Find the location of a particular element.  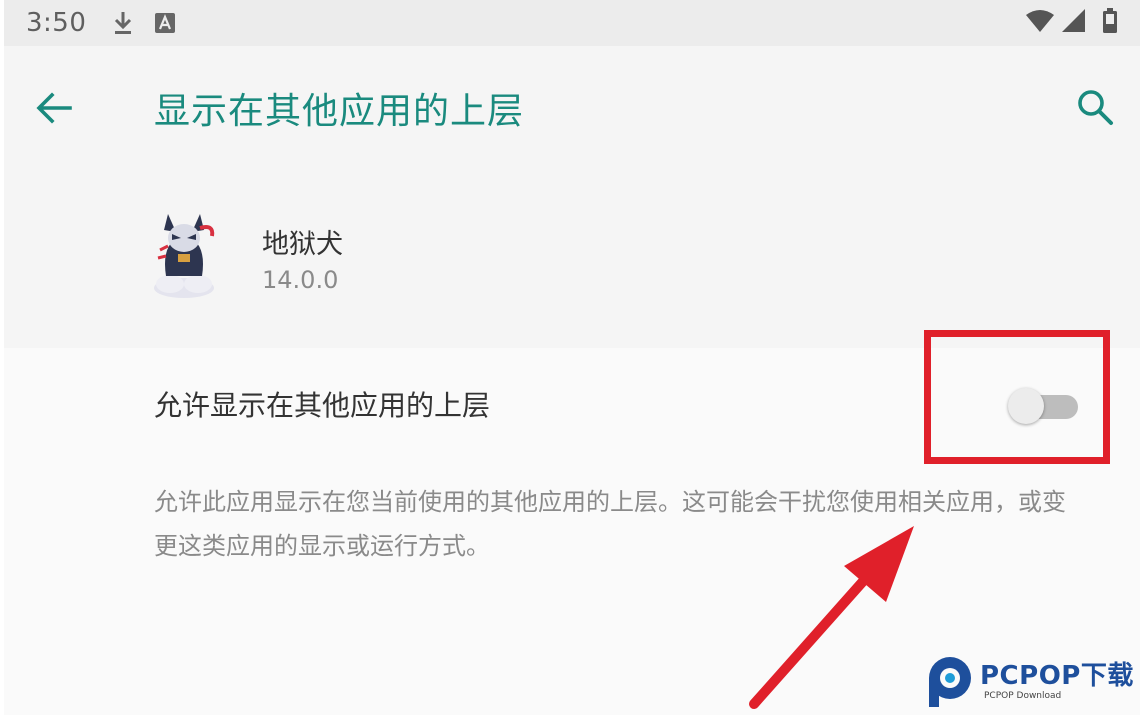

watermark-subtitle: PCPOP Download is located at coordinates (1023, 696).